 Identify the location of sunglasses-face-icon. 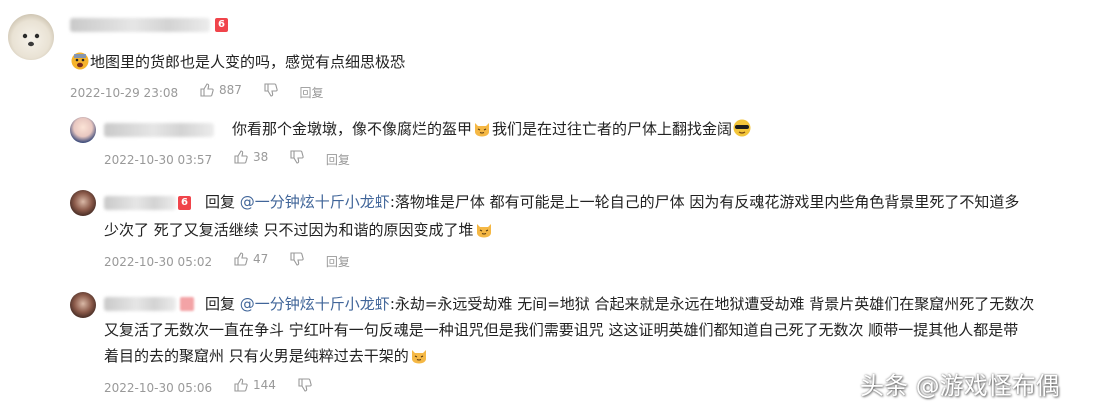
(742, 128).